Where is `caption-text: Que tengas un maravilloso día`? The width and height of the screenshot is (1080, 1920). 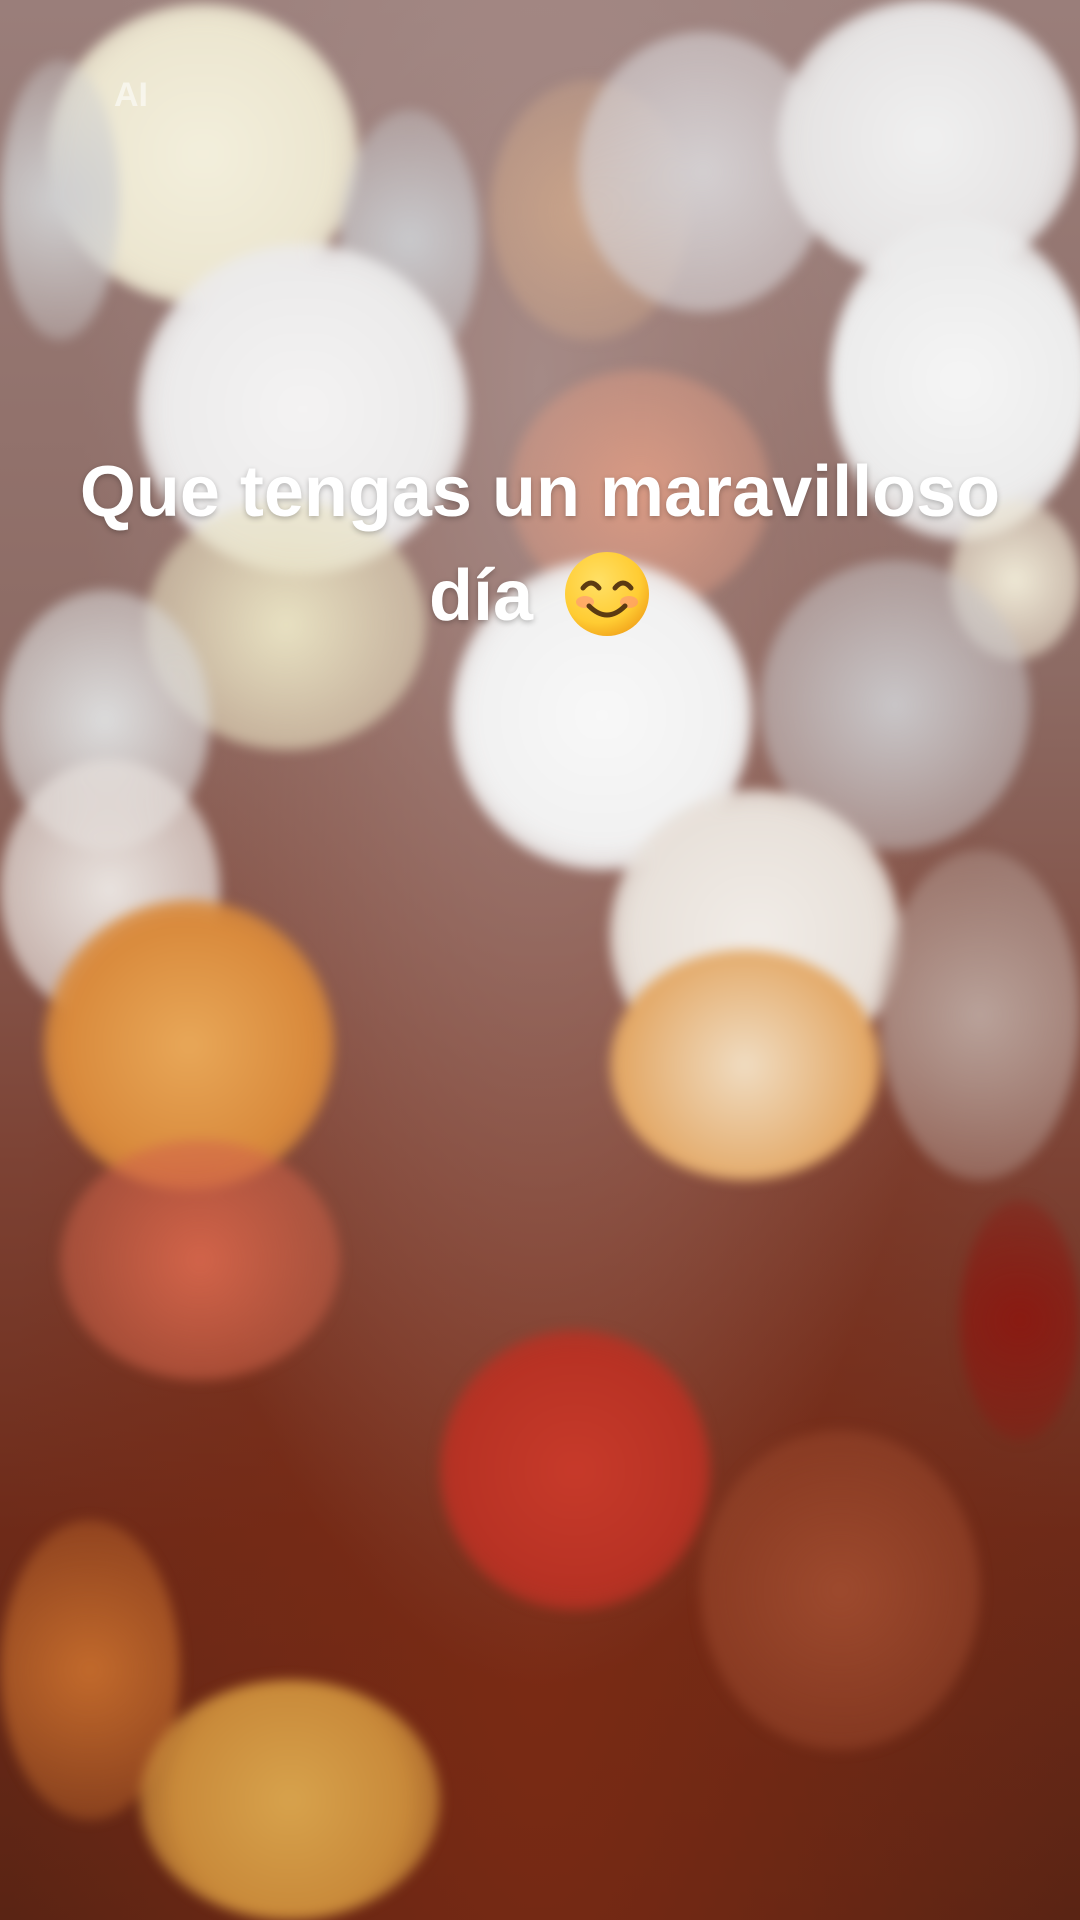 caption-text: Que tengas un maravilloso día is located at coordinates (540, 544).